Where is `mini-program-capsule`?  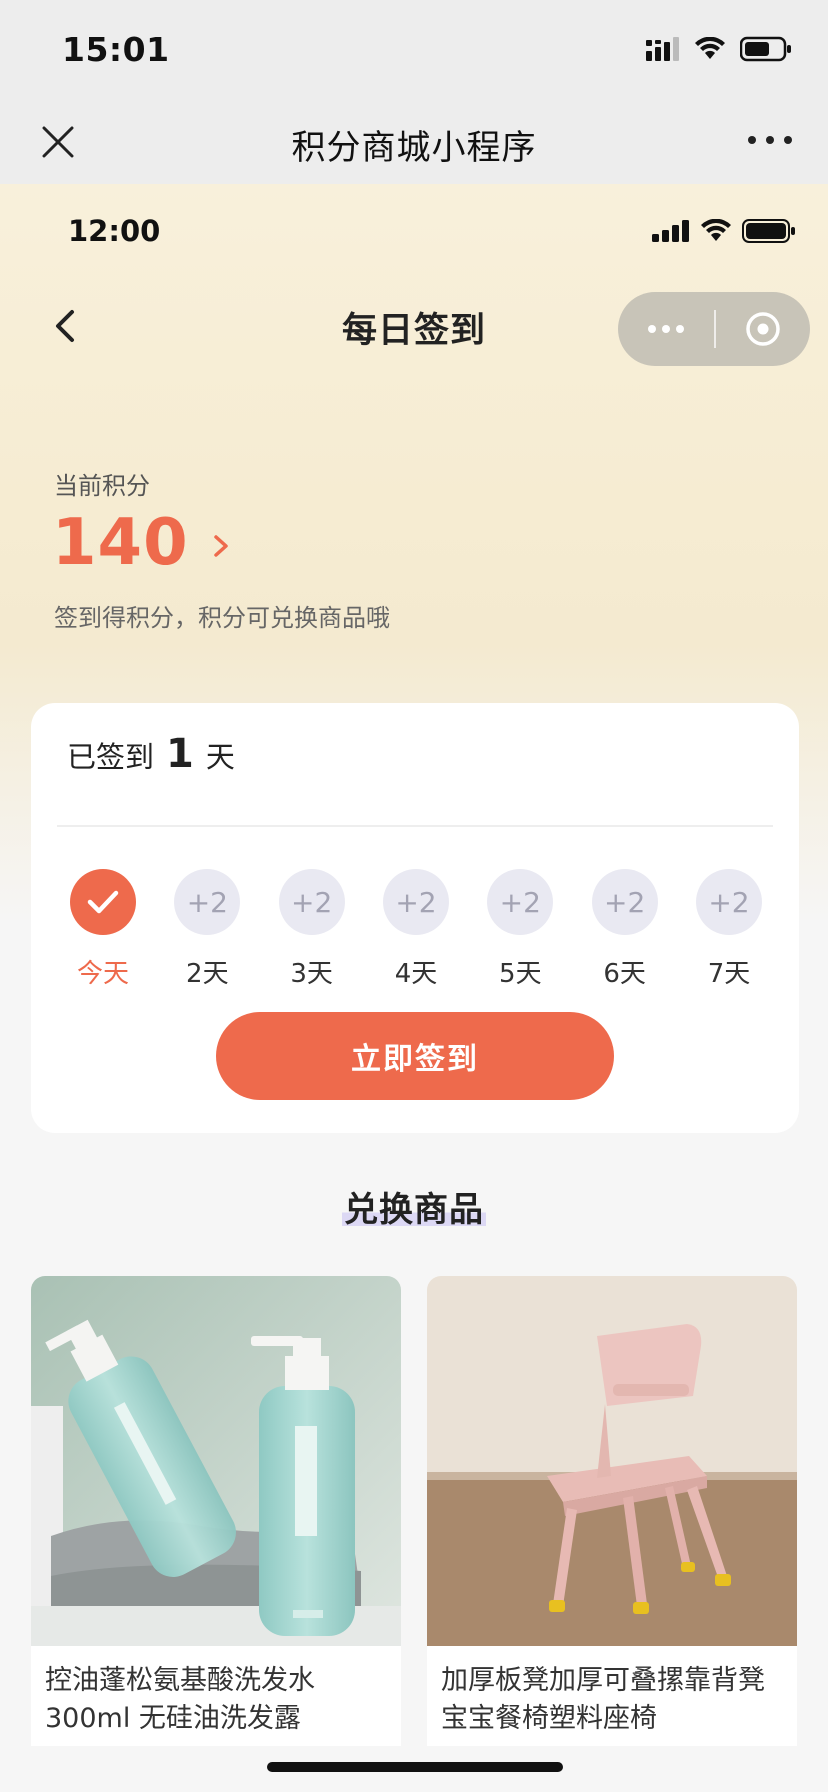 mini-program-capsule is located at coordinates (714, 329).